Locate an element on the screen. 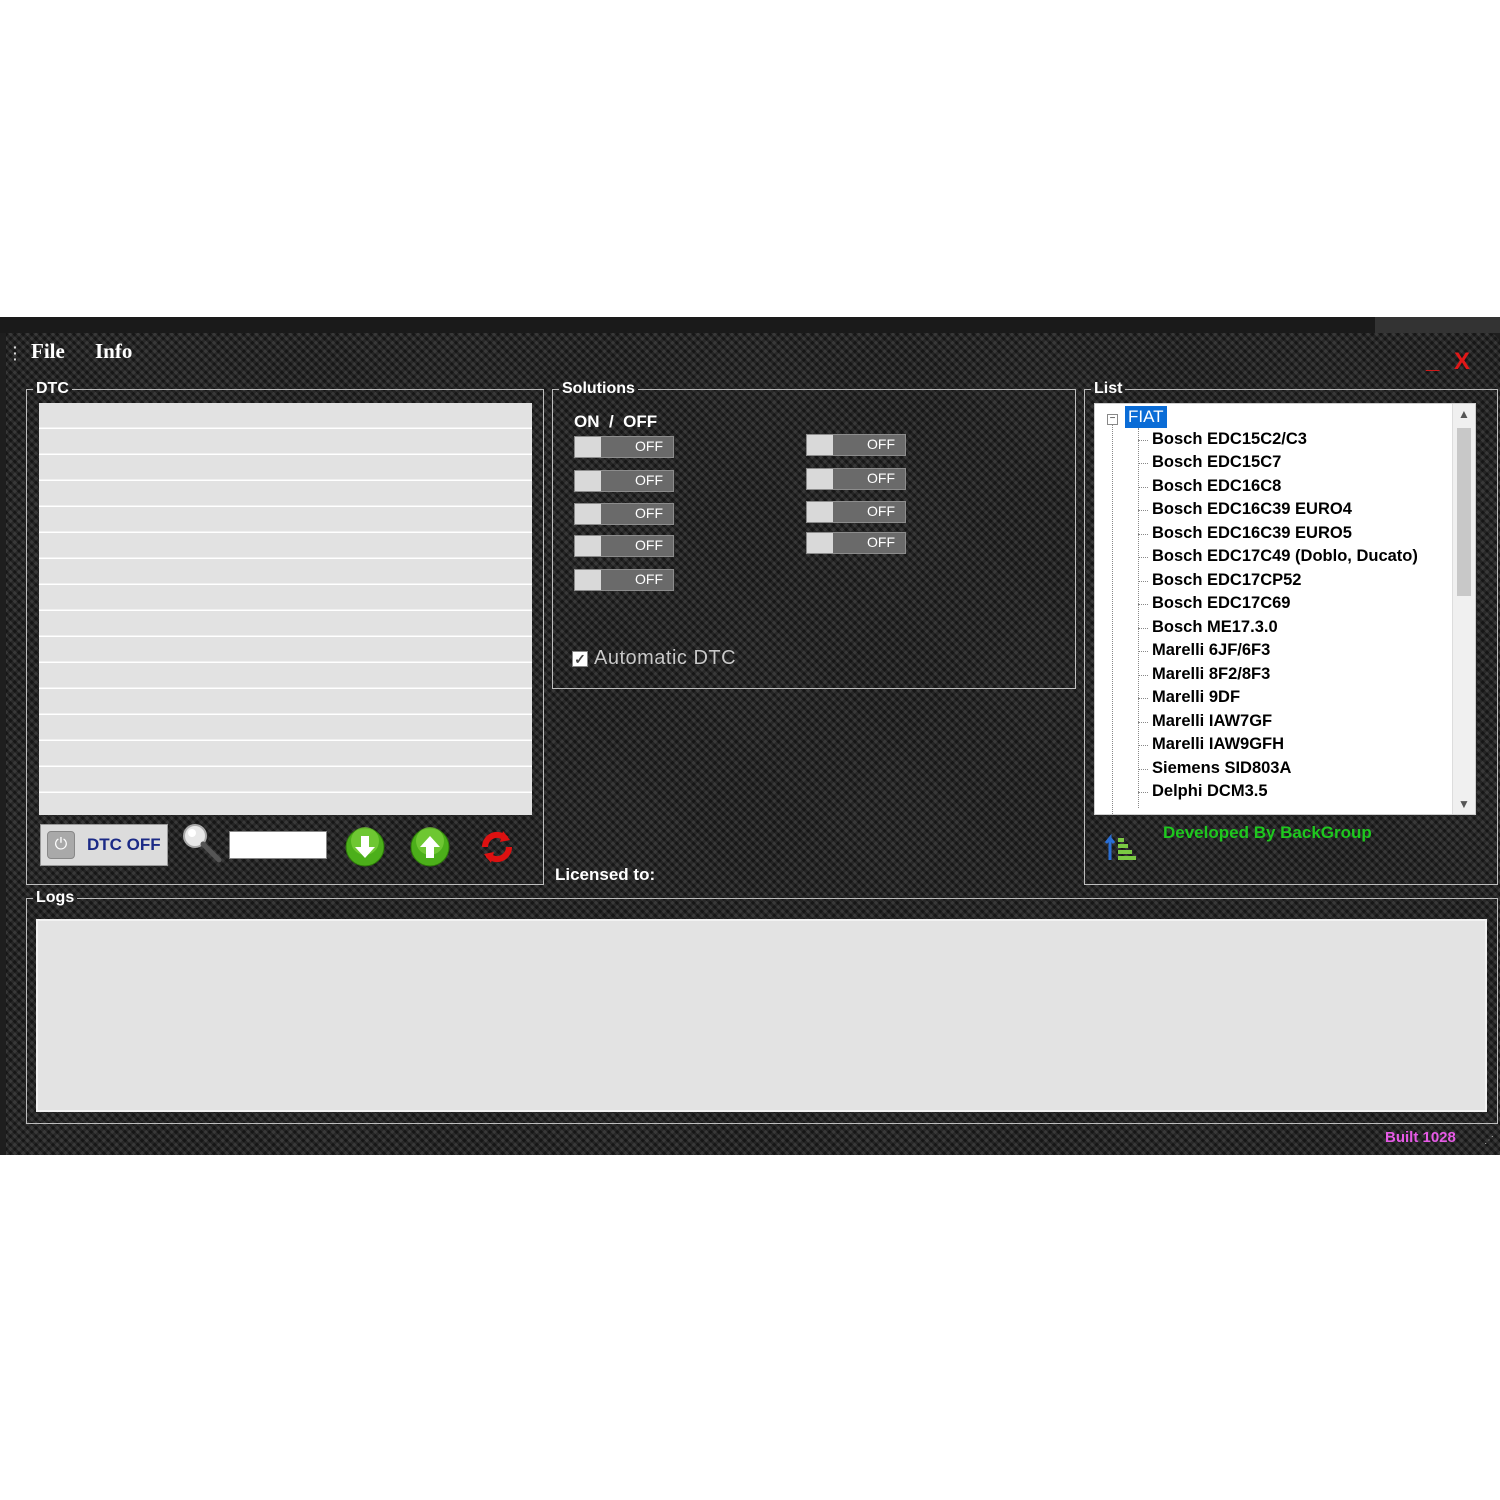 The image size is (1500, 1500). solution-toggle-1: OFF is located at coordinates (624, 447).